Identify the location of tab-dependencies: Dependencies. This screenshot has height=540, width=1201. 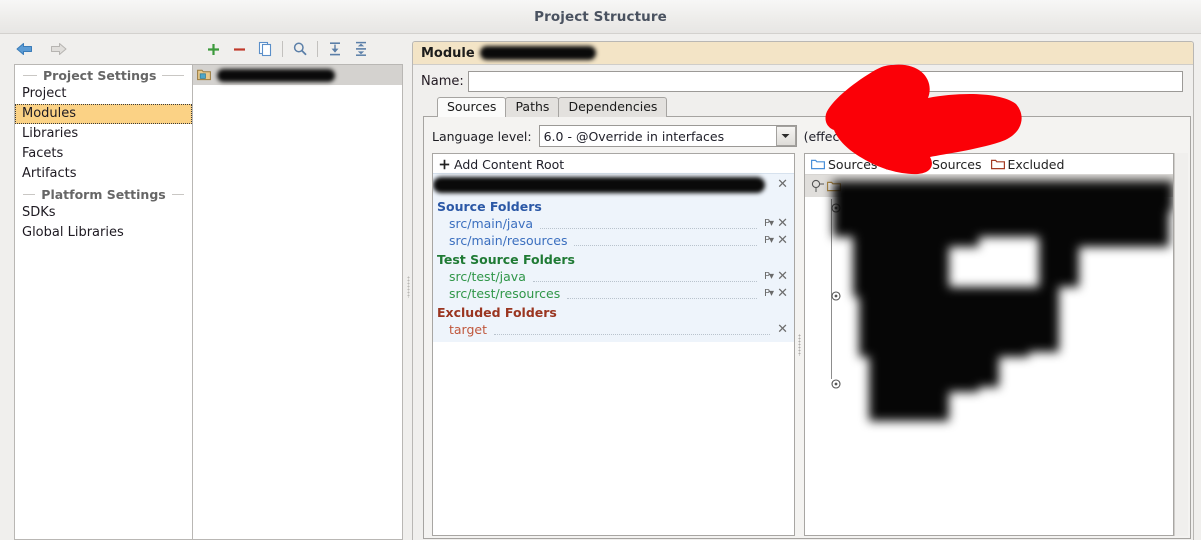
(613, 107).